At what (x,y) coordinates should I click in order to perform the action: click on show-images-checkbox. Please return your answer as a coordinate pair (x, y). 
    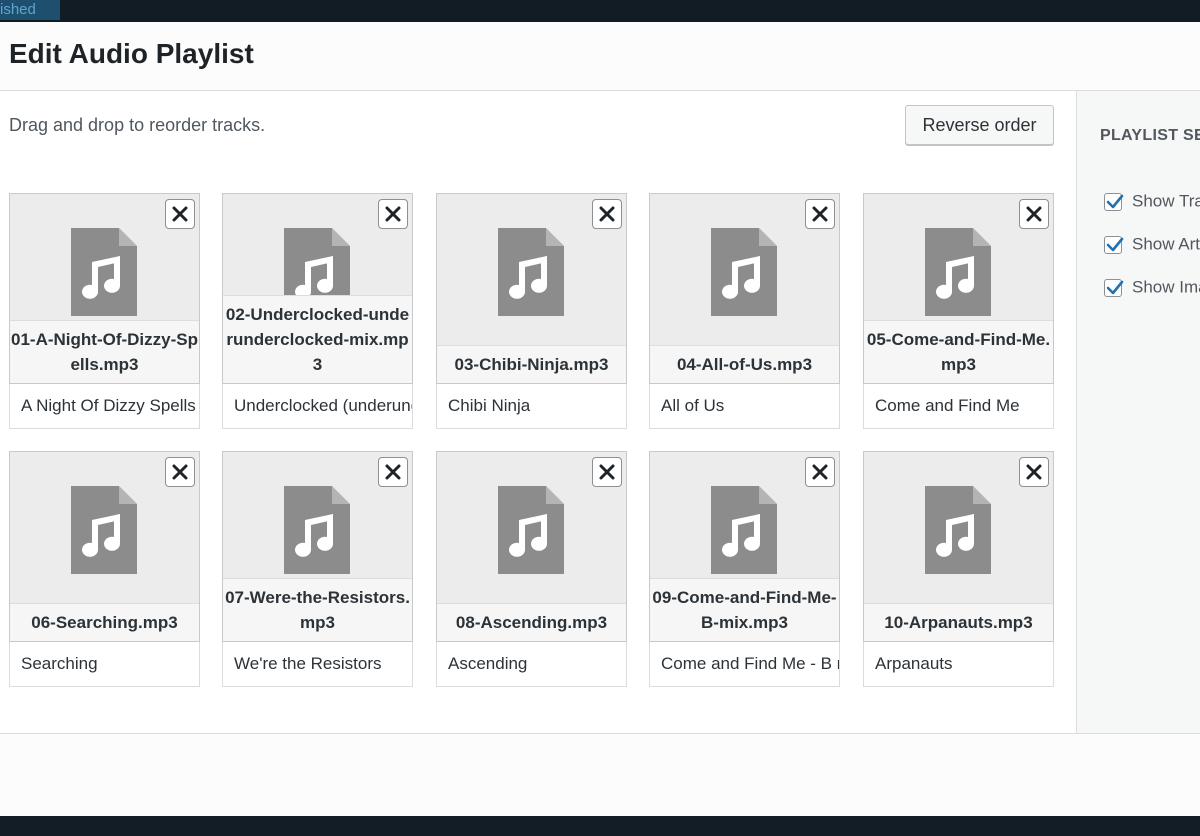
    Looking at the image, I should click on (1114, 287).